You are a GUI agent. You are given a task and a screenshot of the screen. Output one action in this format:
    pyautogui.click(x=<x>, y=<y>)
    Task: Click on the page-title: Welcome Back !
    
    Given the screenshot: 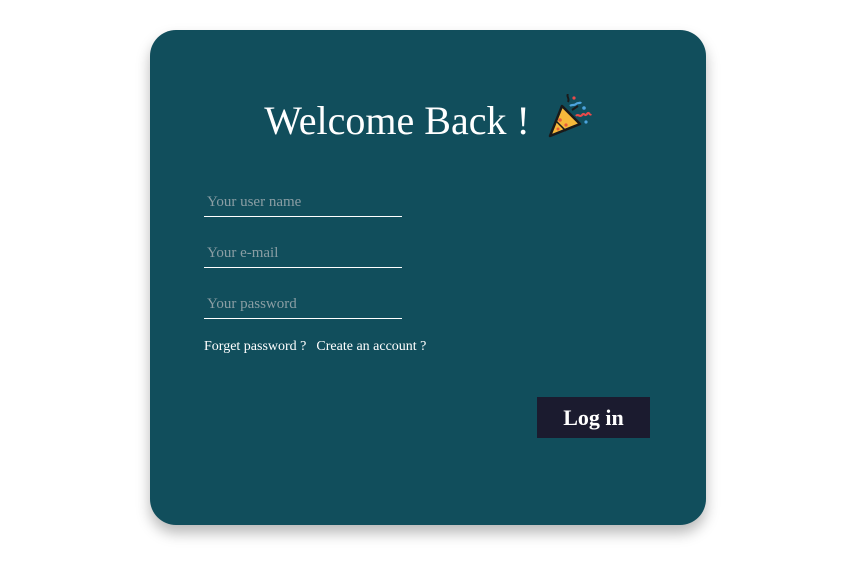 What is the action you would take?
    pyautogui.click(x=397, y=120)
    